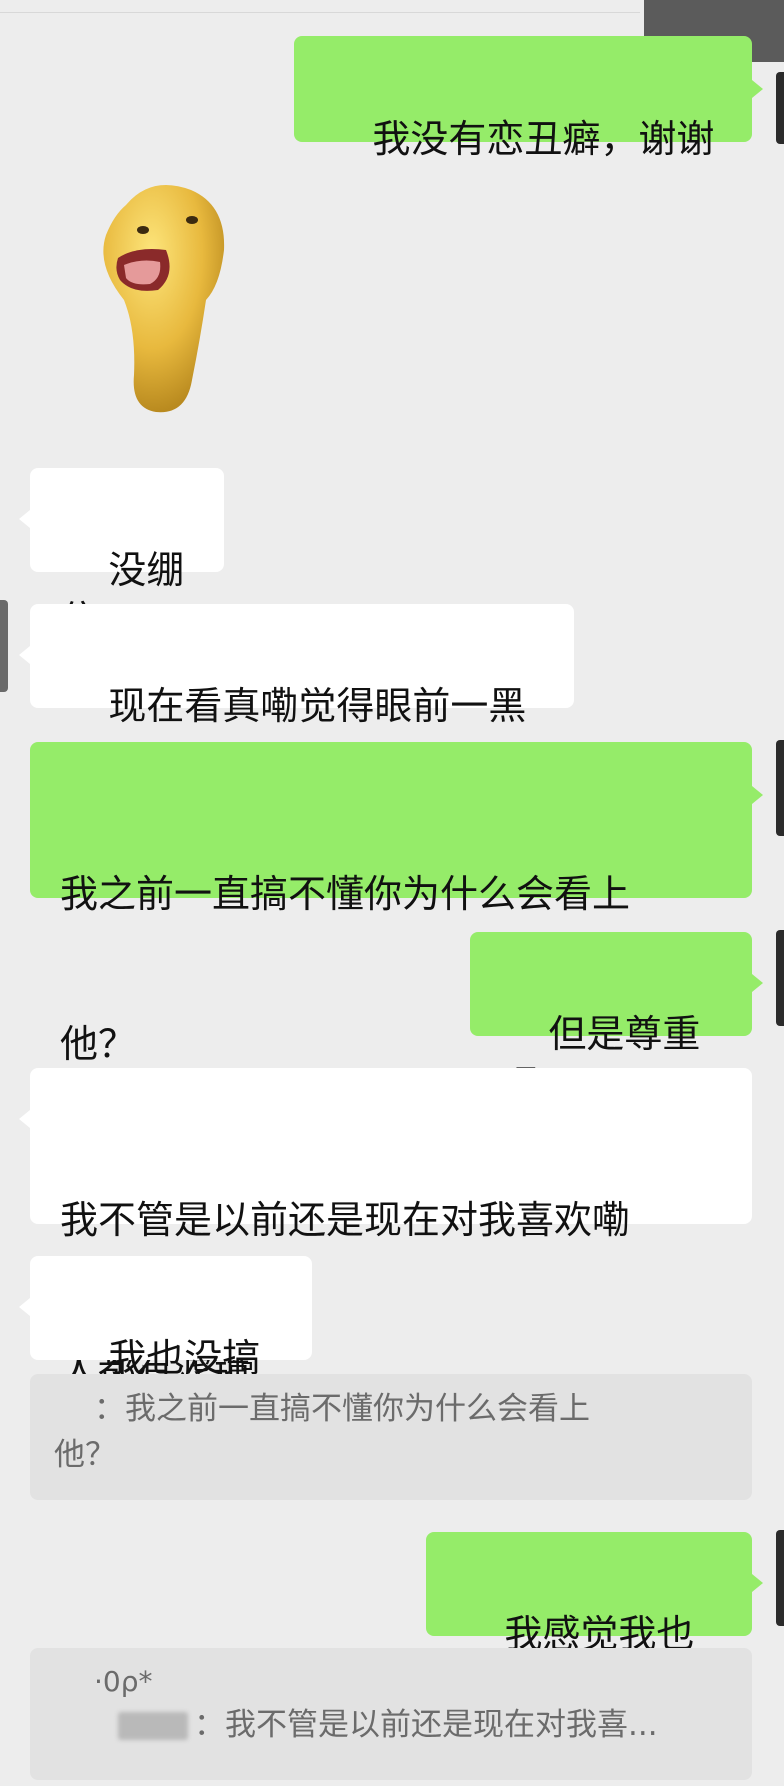  What do you see at coordinates (153, 1726) in the screenshot?
I see `blurred-name` at bounding box center [153, 1726].